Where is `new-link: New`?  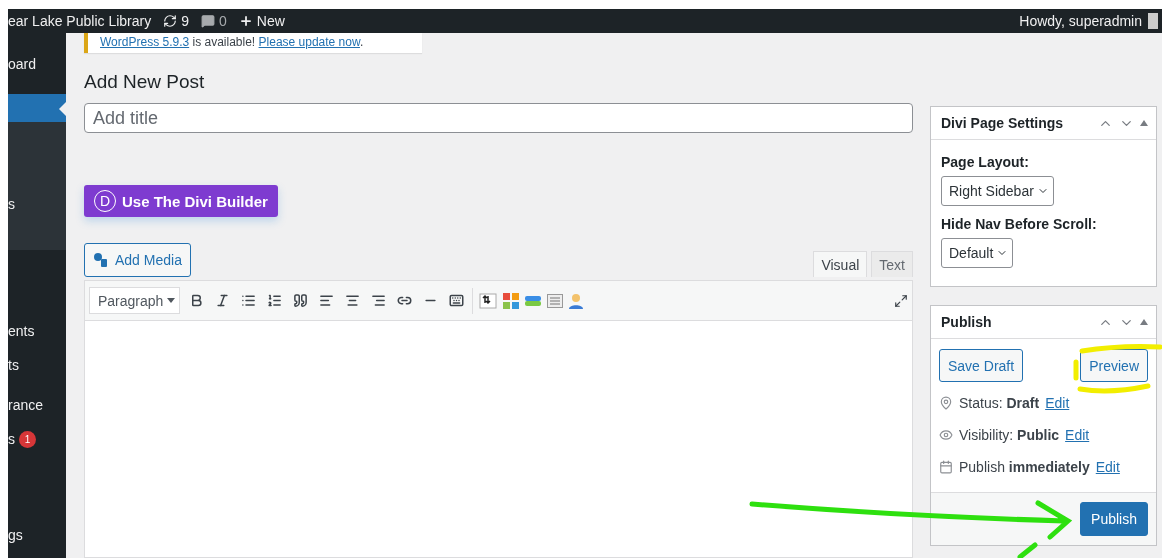 new-link: New is located at coordinates (261, 21).